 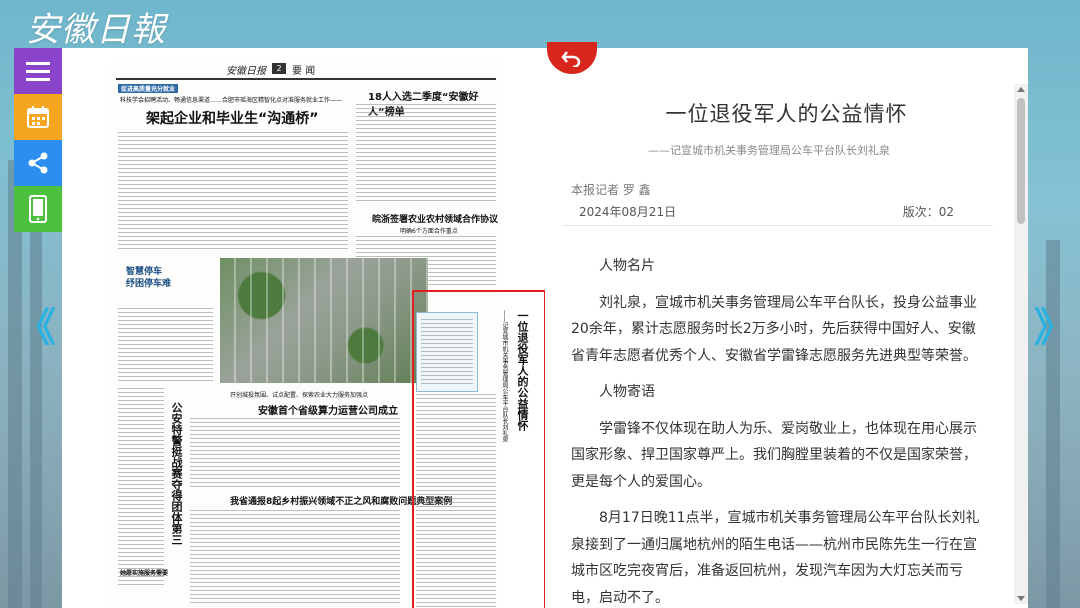 I want to click on scrollbar-thumb, so click(x=1021, y=161).